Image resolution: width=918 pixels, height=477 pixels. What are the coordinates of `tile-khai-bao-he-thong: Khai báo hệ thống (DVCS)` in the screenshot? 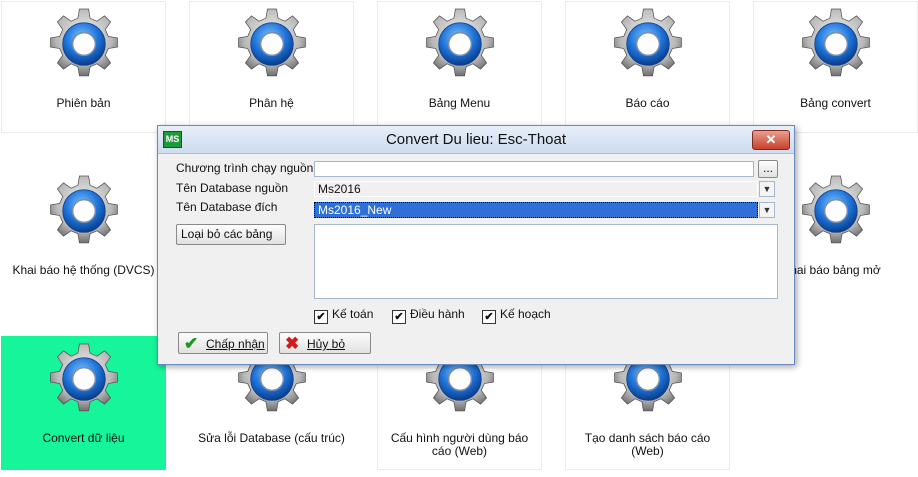 It's located at (83, 234).